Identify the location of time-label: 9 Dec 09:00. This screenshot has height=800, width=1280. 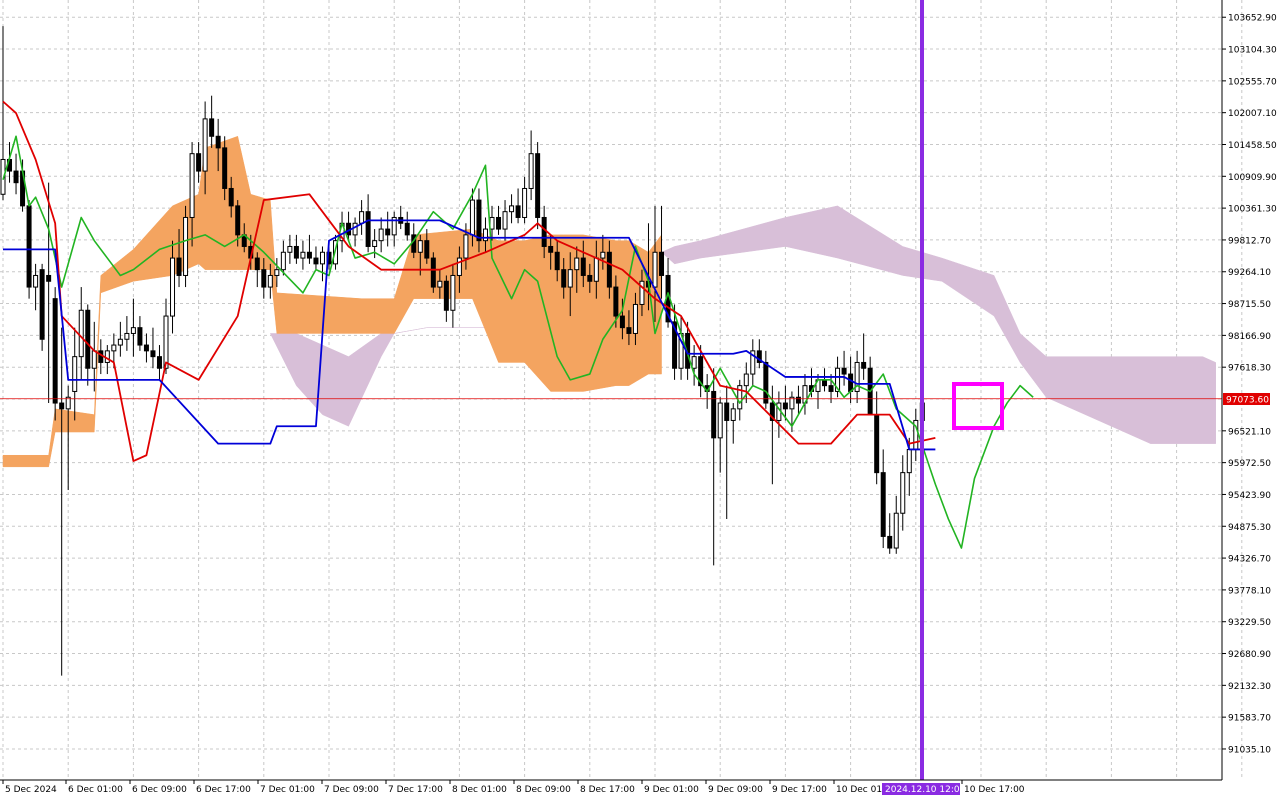
(735, 790).